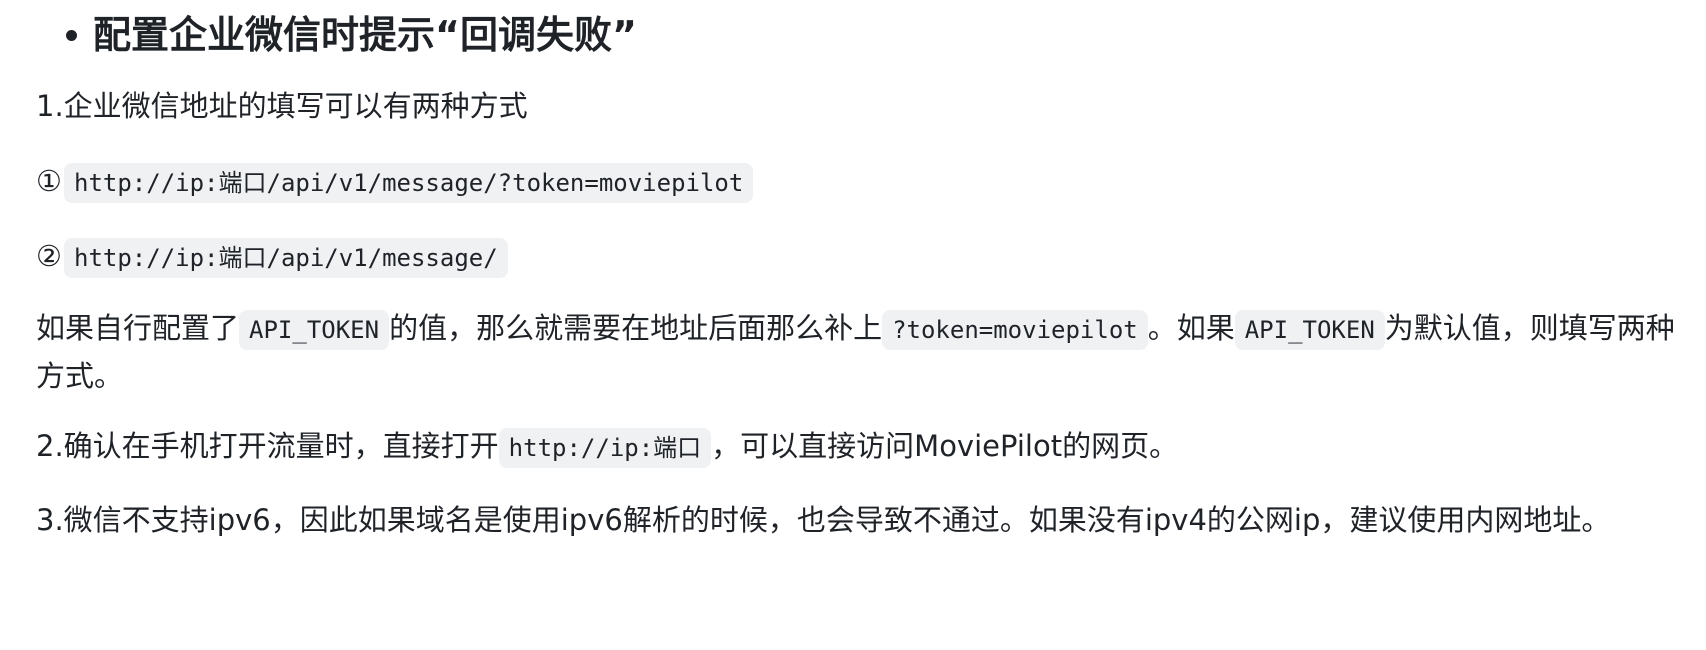 The width and height of the screenshot is (1706, 650). I want to click on text-segment: 的值，那么就需要在地址后面那么补上, so click(636, 328).